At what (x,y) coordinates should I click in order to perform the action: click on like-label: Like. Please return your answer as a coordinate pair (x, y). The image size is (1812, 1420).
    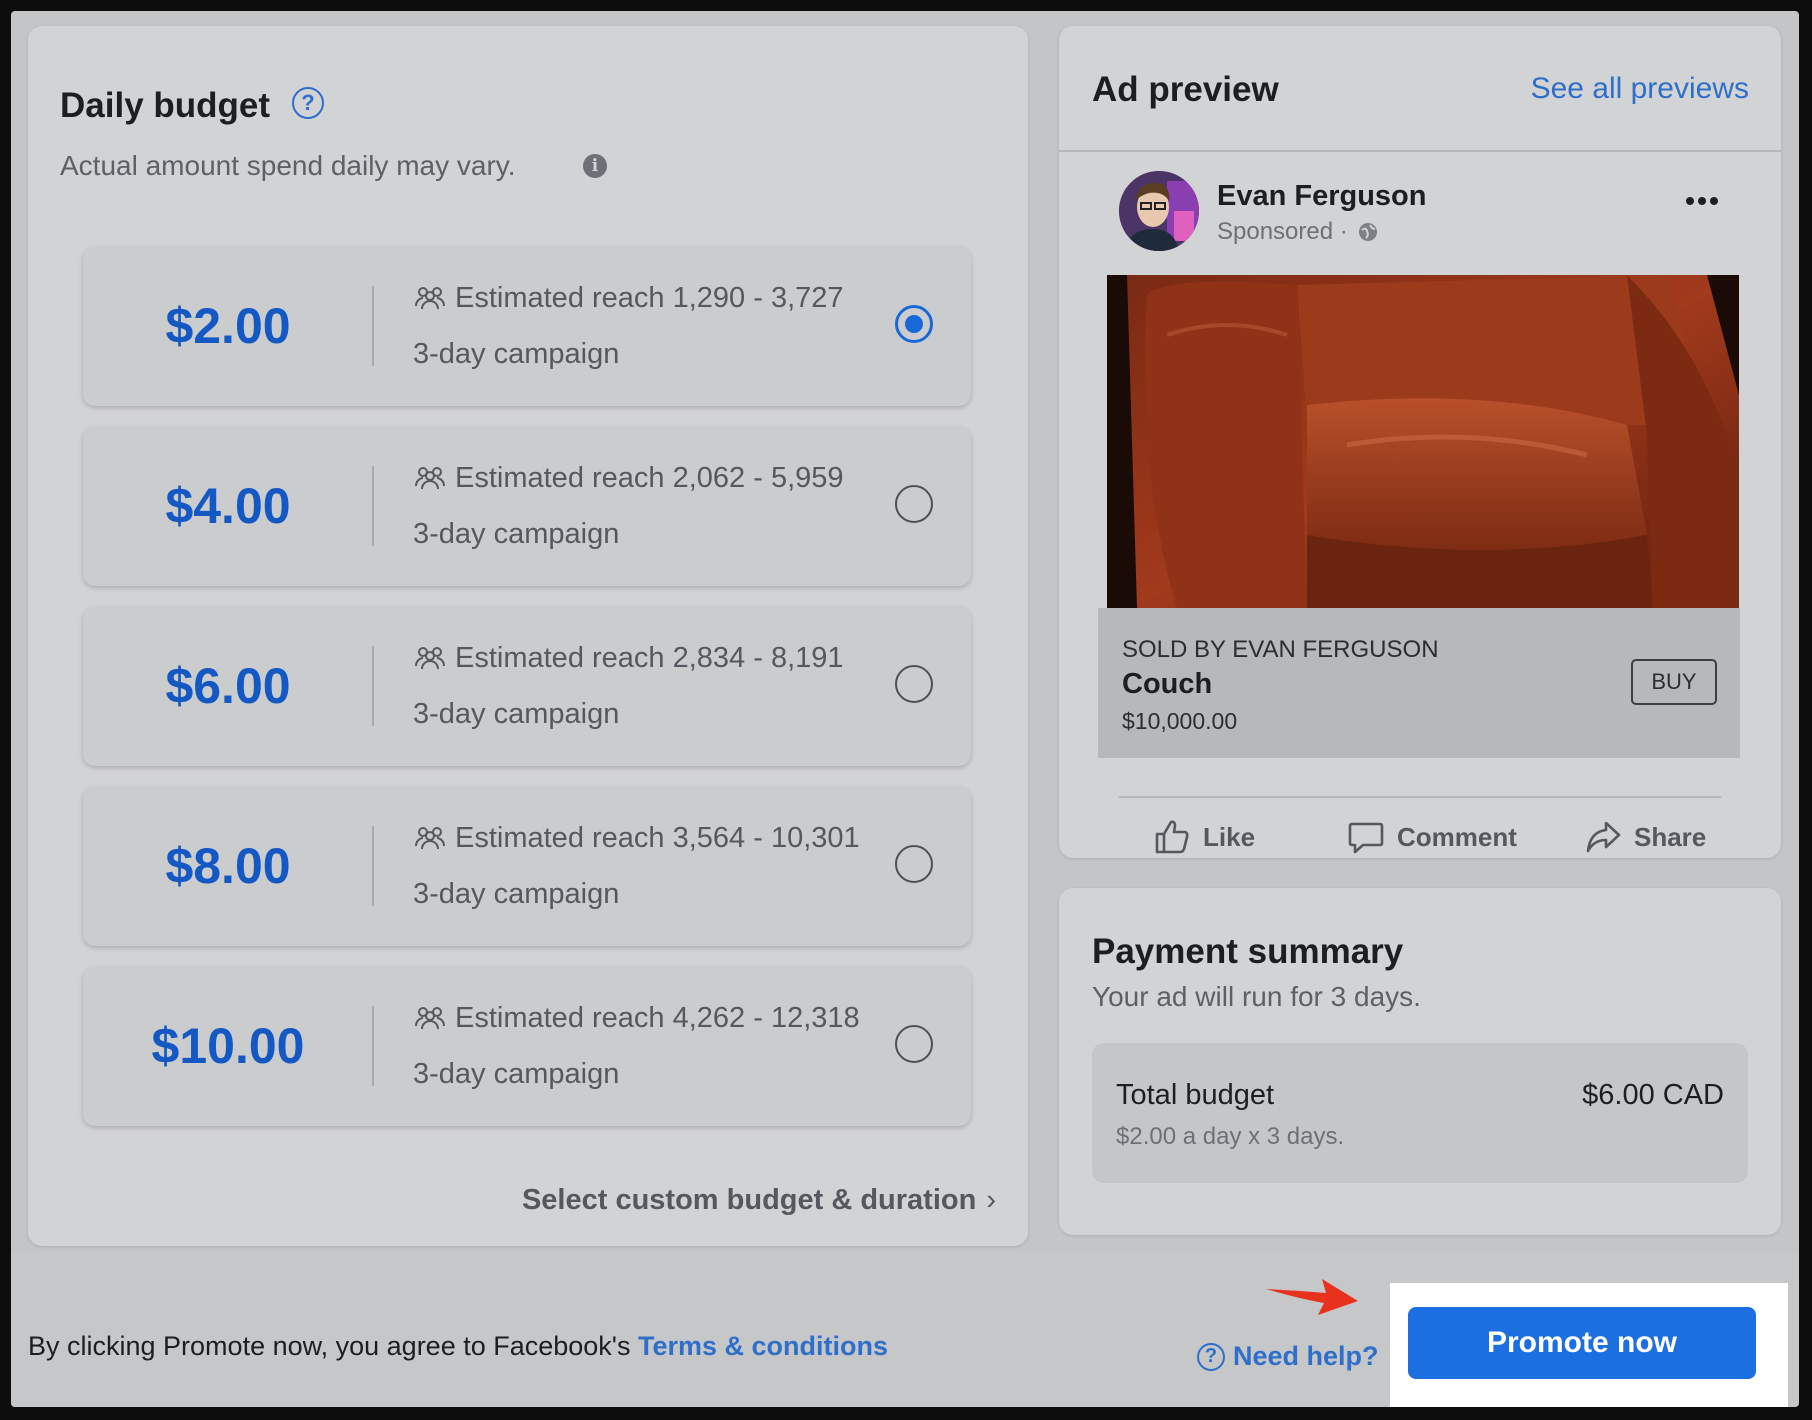
    Looking at the image, I should click on (1229, 836).